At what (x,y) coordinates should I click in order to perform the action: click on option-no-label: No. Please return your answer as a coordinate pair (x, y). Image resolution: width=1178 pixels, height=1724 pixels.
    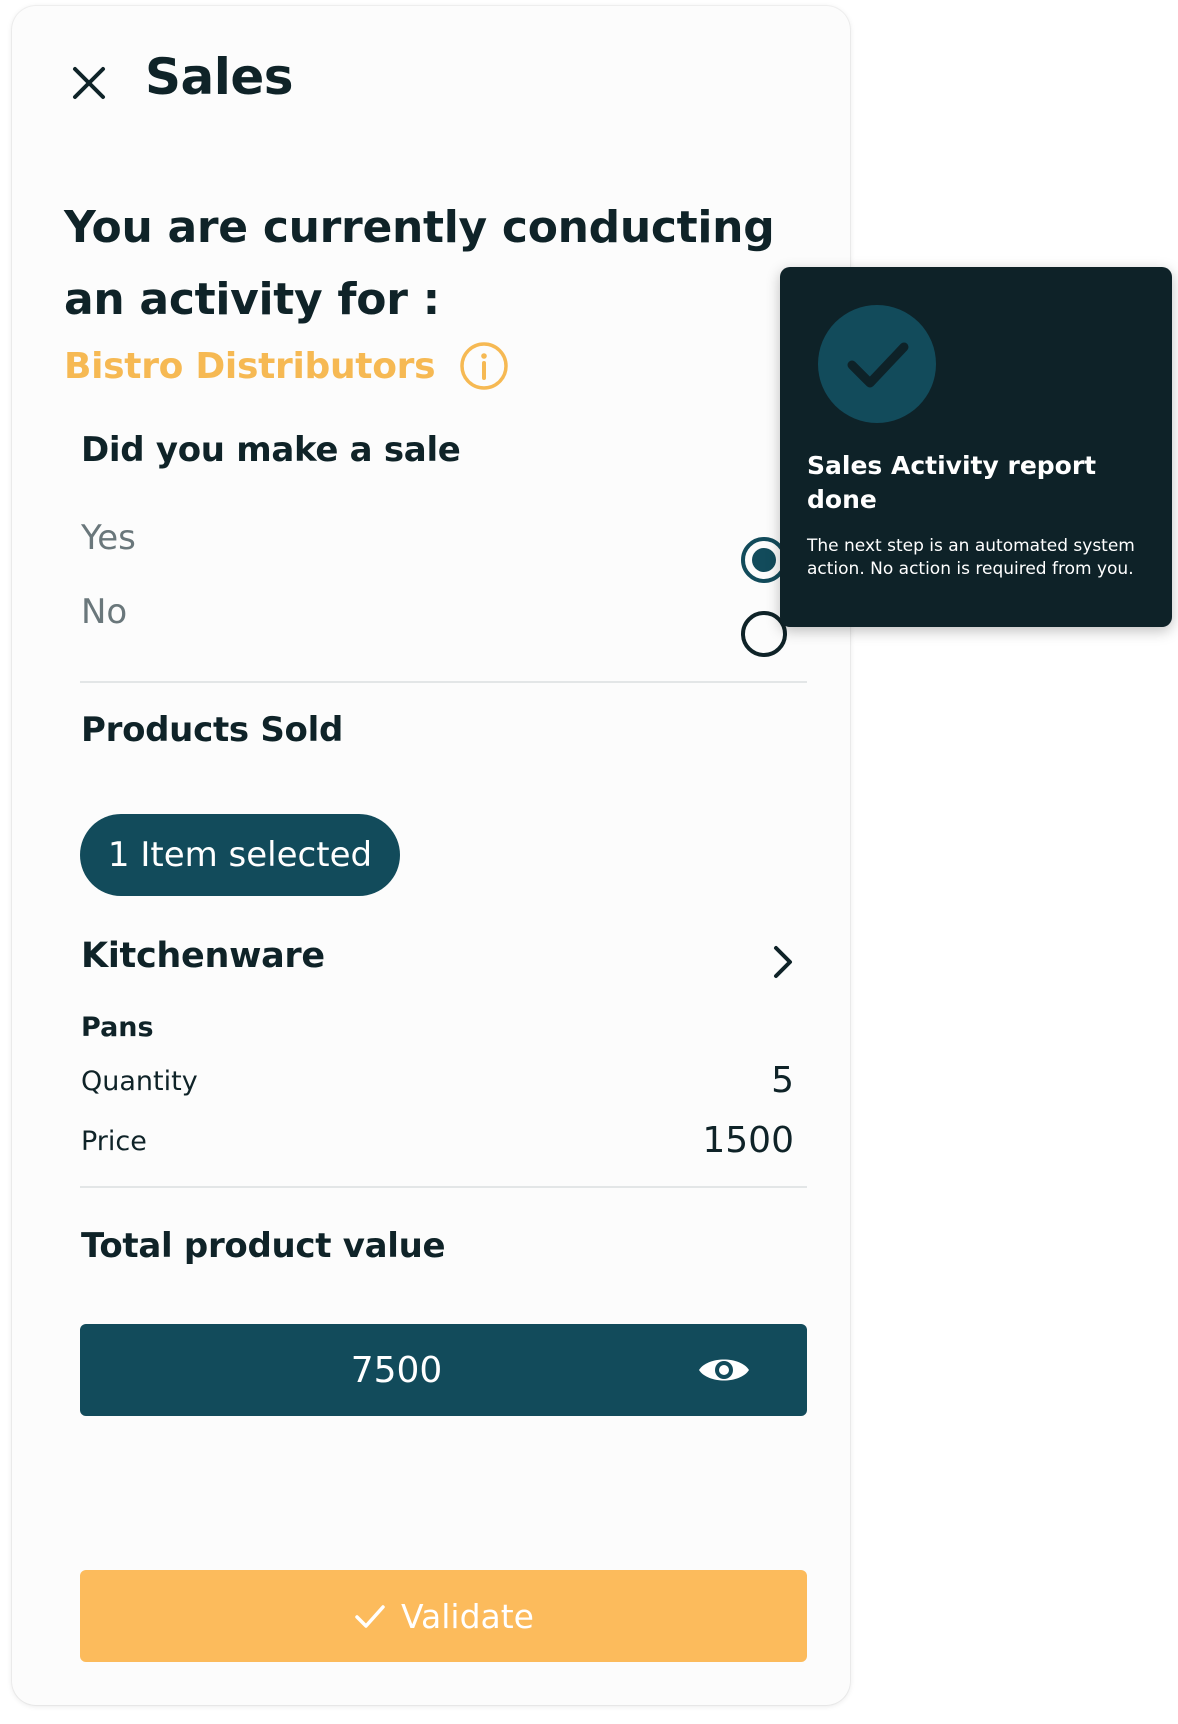
    Looking at the image, I should click on (104, 612).